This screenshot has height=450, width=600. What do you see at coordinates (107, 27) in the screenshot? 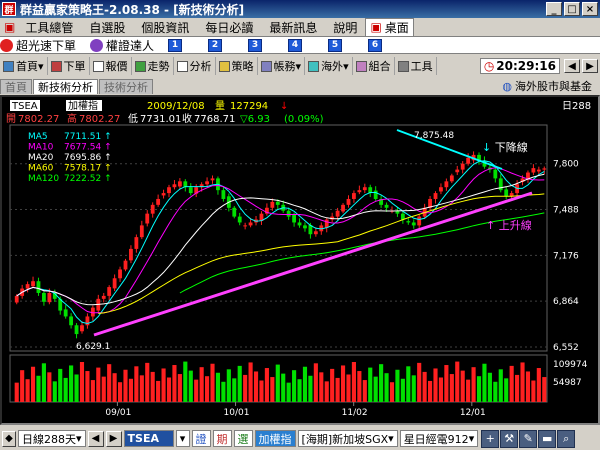
I see `menu-watchlist: 自選股` at bounding box center [107, 27].